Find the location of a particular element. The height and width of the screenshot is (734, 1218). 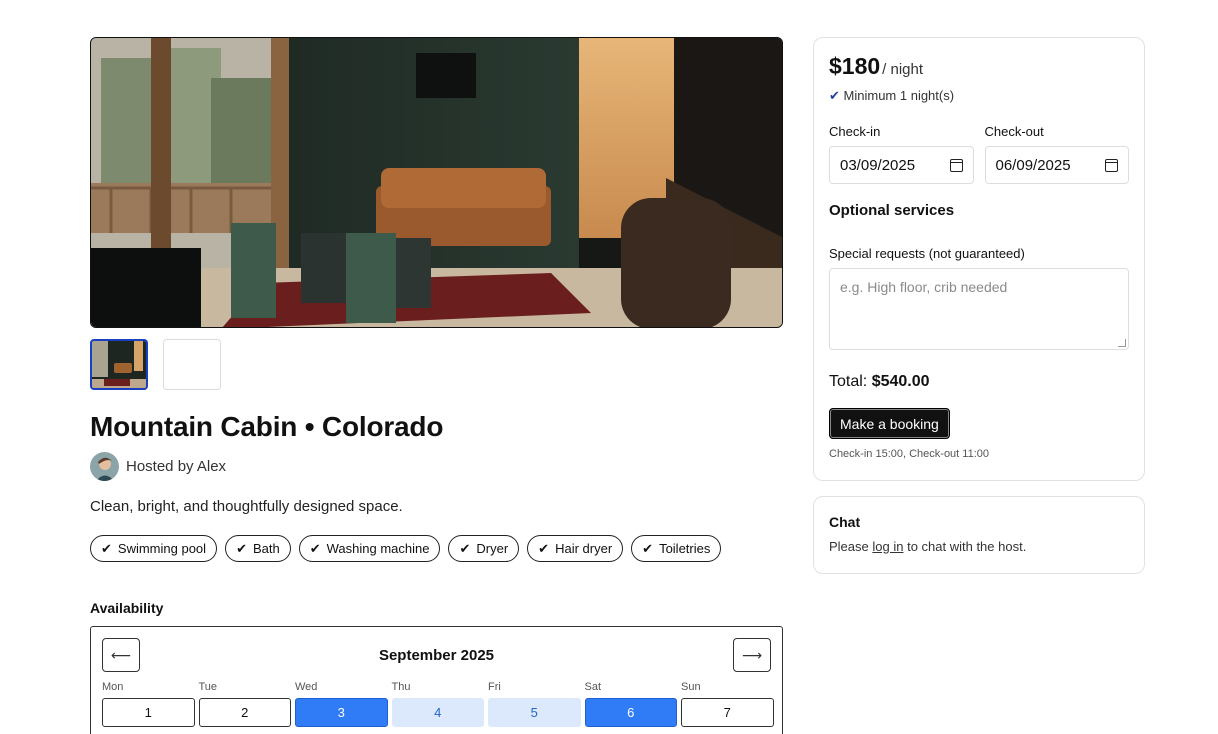

calendar-month: September 2025 is located at coordinates (436, 655).